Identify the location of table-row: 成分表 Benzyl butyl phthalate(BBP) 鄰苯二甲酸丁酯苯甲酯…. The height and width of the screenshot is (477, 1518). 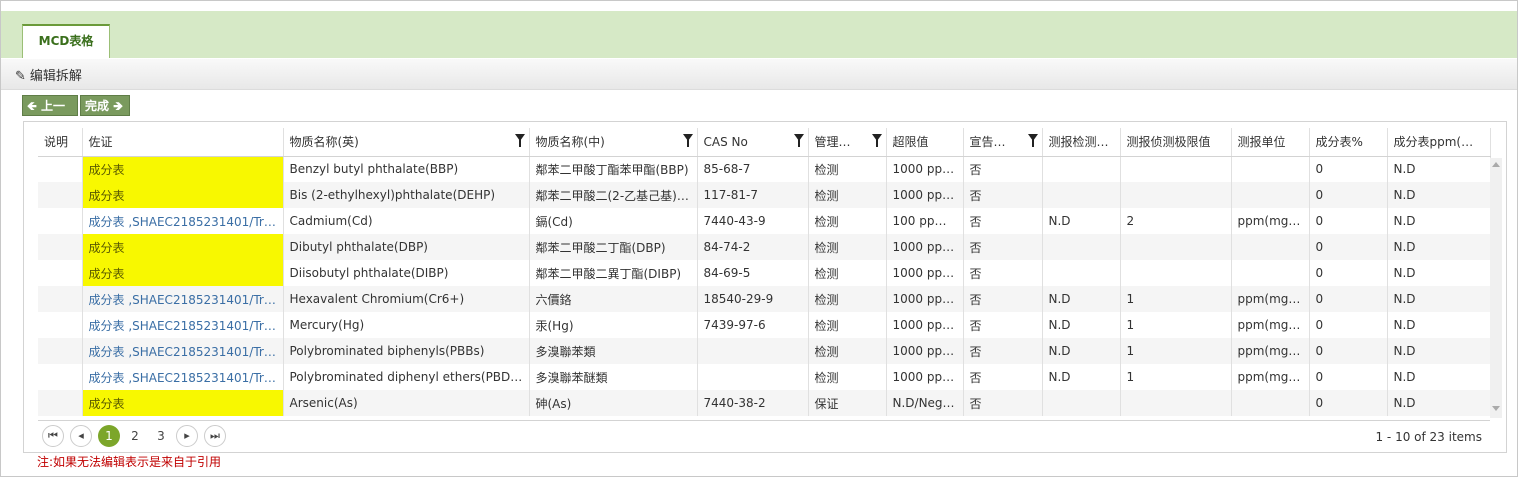
(764, 169).